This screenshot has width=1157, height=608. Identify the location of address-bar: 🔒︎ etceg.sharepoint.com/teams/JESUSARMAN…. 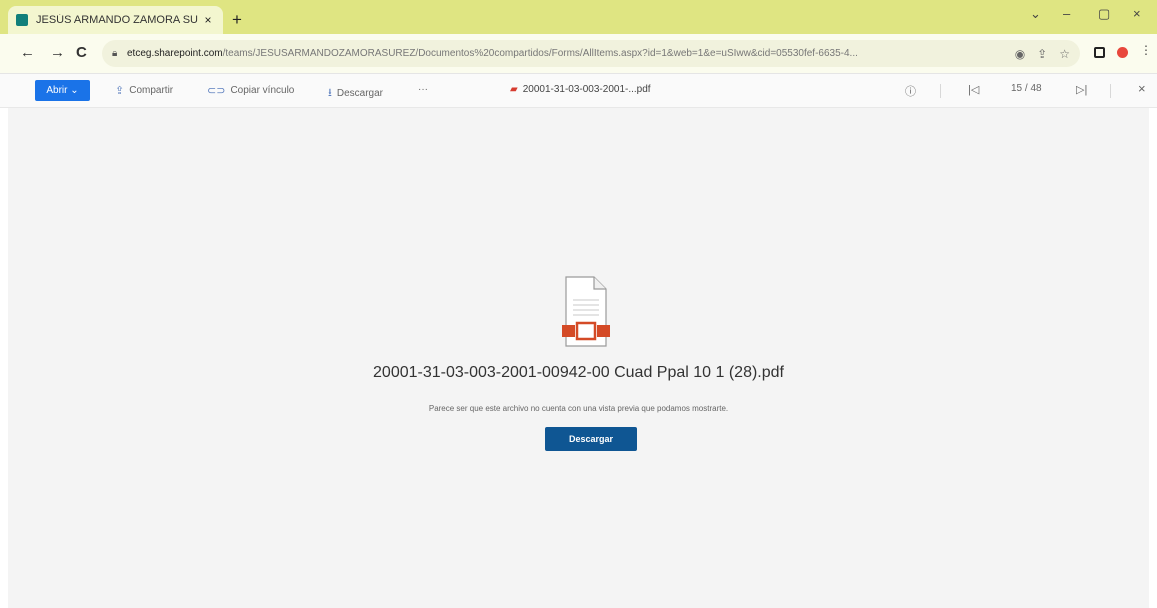
(591, 53).